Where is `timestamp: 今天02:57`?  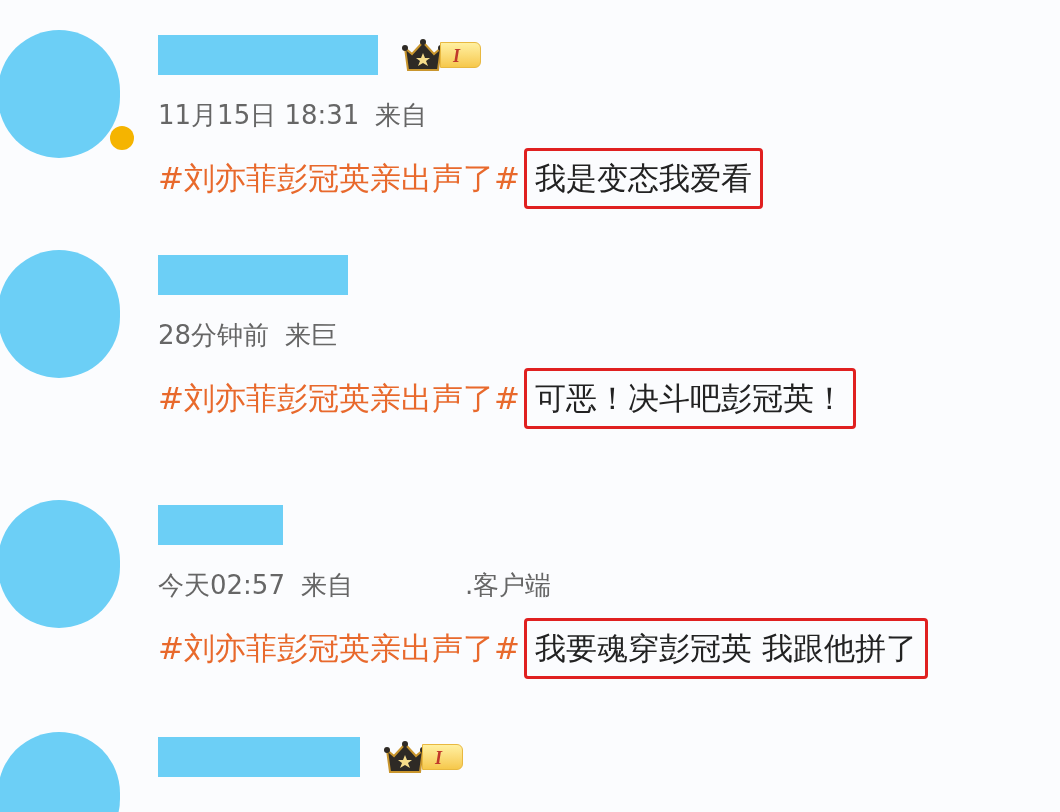 timestamp: 今天02:57 is located at coordinates (221, 585).